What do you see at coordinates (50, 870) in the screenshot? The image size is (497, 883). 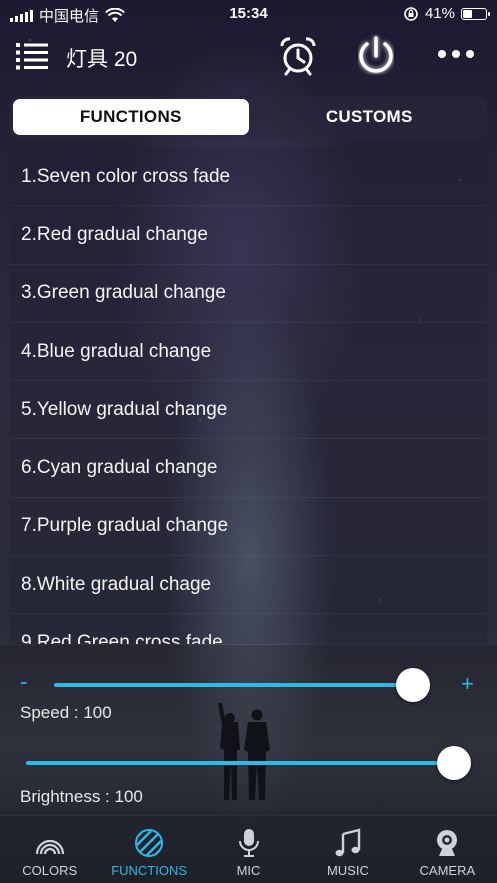 I see `bottom-tab-label: COLORS` at bounding box center [50, 870].